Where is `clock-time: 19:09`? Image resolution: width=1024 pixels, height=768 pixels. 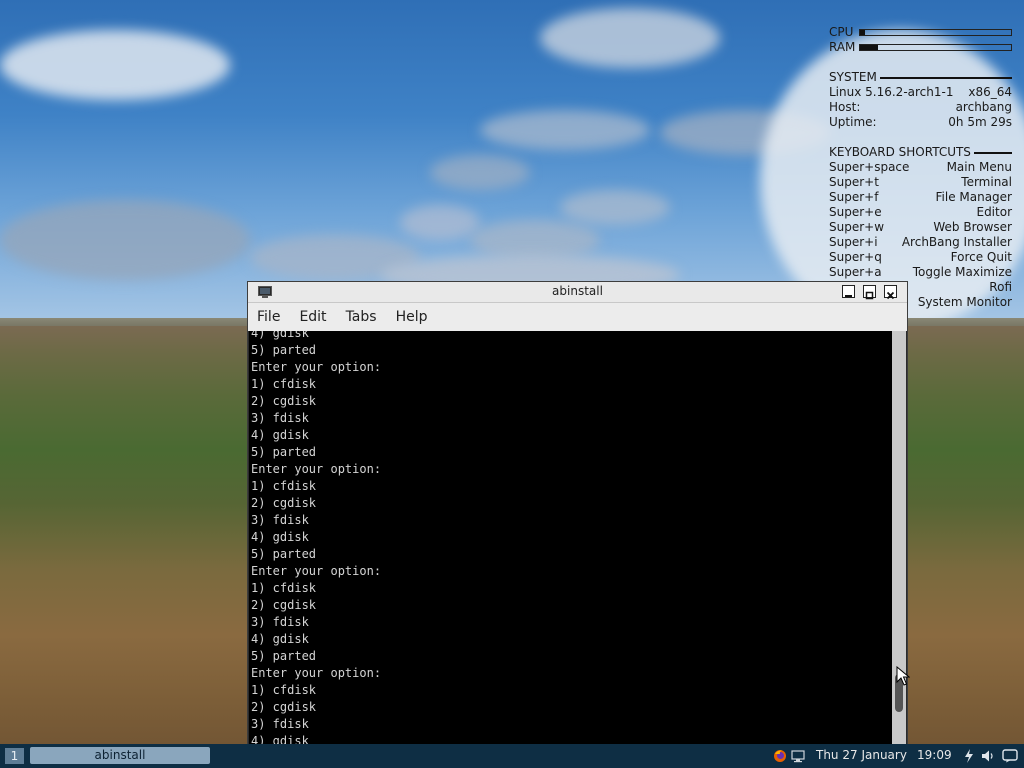
clock-time: 19:09 is located at coordinates (934, 755).